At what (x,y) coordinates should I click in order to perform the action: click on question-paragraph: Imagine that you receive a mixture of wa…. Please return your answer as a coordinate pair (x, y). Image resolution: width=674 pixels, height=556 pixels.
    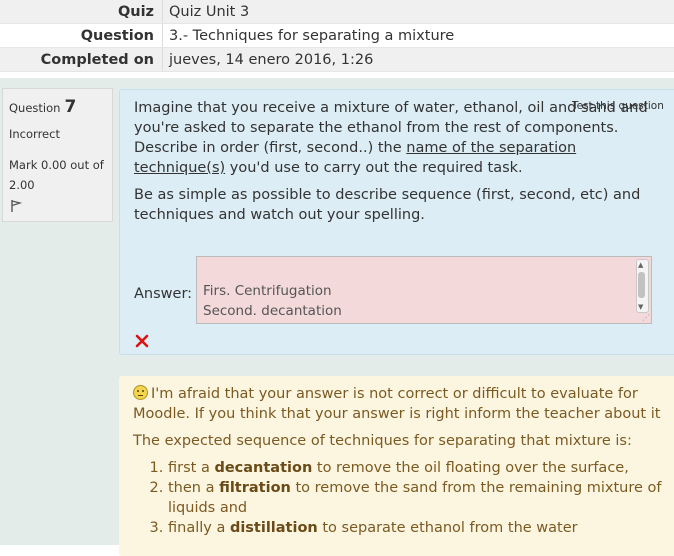
    Looking at the image, I should click on (391, 138).